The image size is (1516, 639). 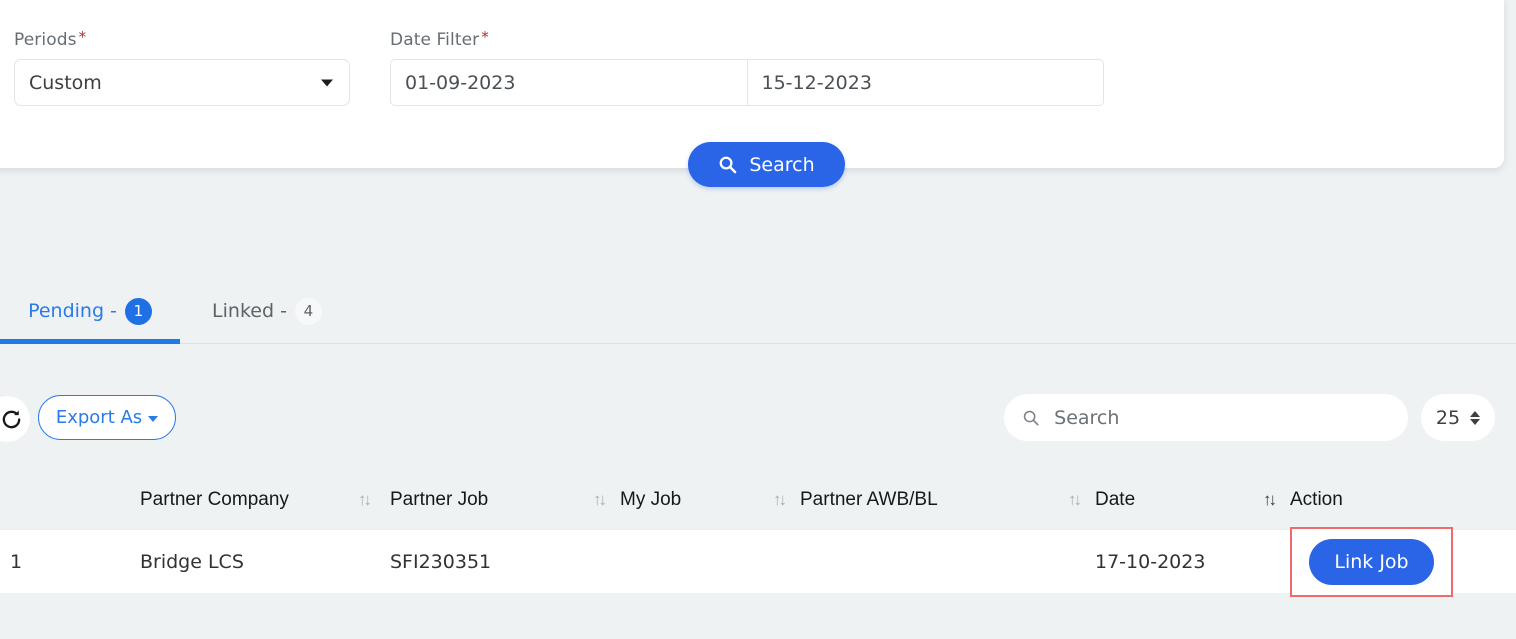 I want to click on table-search-input, so click(x=1221, y=417).